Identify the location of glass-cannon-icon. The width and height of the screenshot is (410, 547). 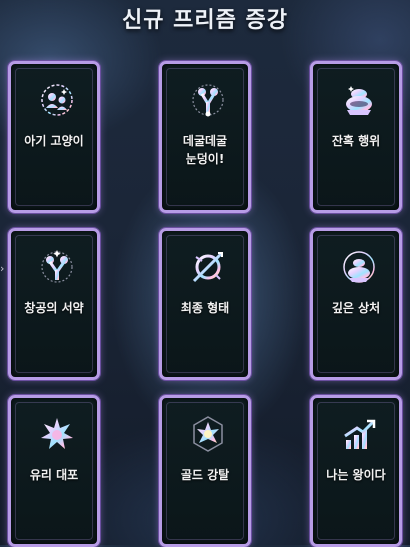
(57, 434).